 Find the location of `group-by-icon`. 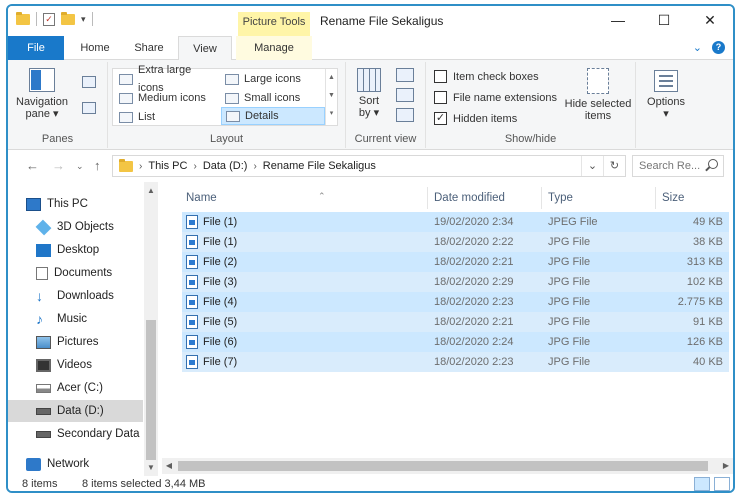

group-by-icon is located at coordinates (405, 75).